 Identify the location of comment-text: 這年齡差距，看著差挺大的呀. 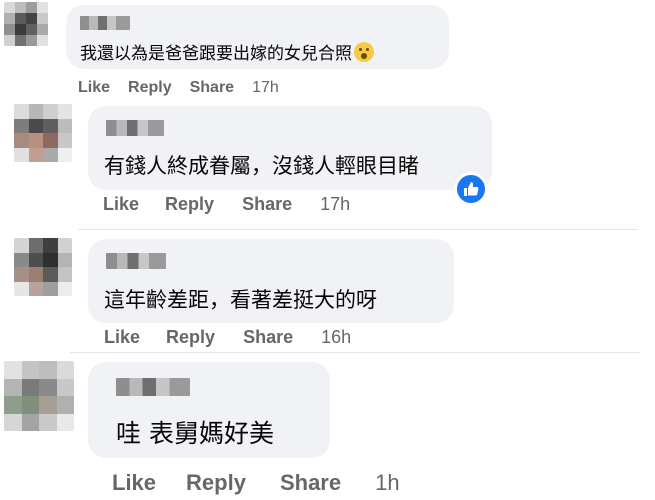
(240, 300).